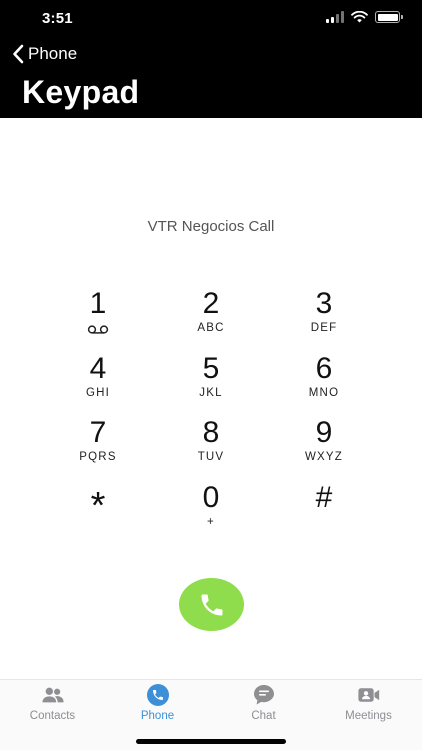 The height and width of the screenshot is (750, 422). I want to click on key-letters: TUV, so click(211, 457).